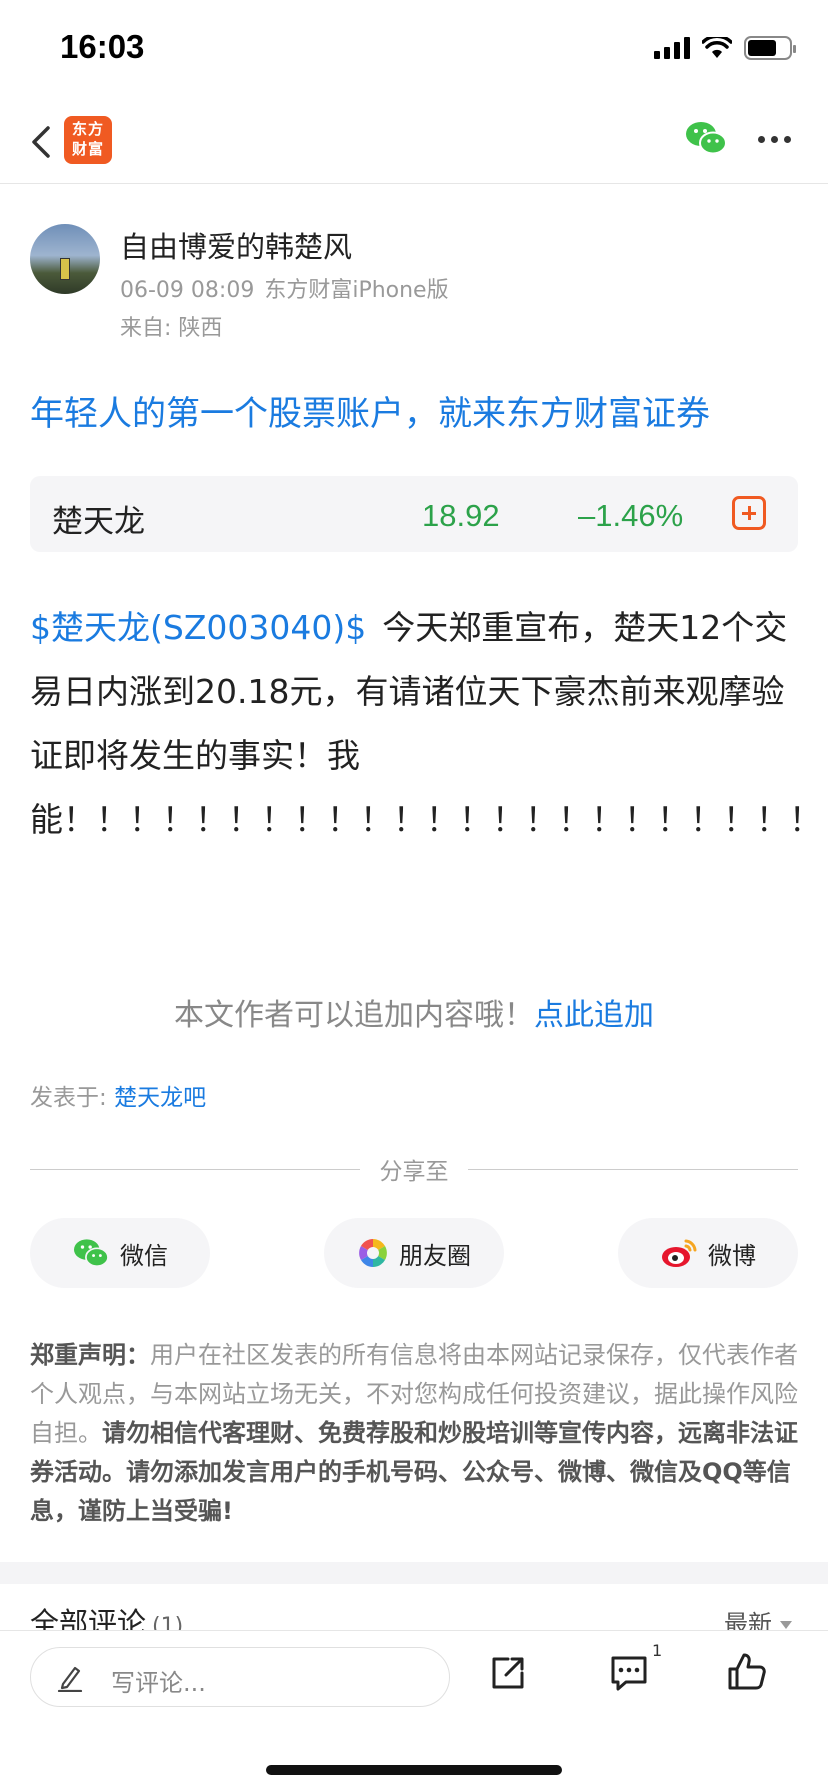  I want to click on comment-icon, so click(629, 1673).